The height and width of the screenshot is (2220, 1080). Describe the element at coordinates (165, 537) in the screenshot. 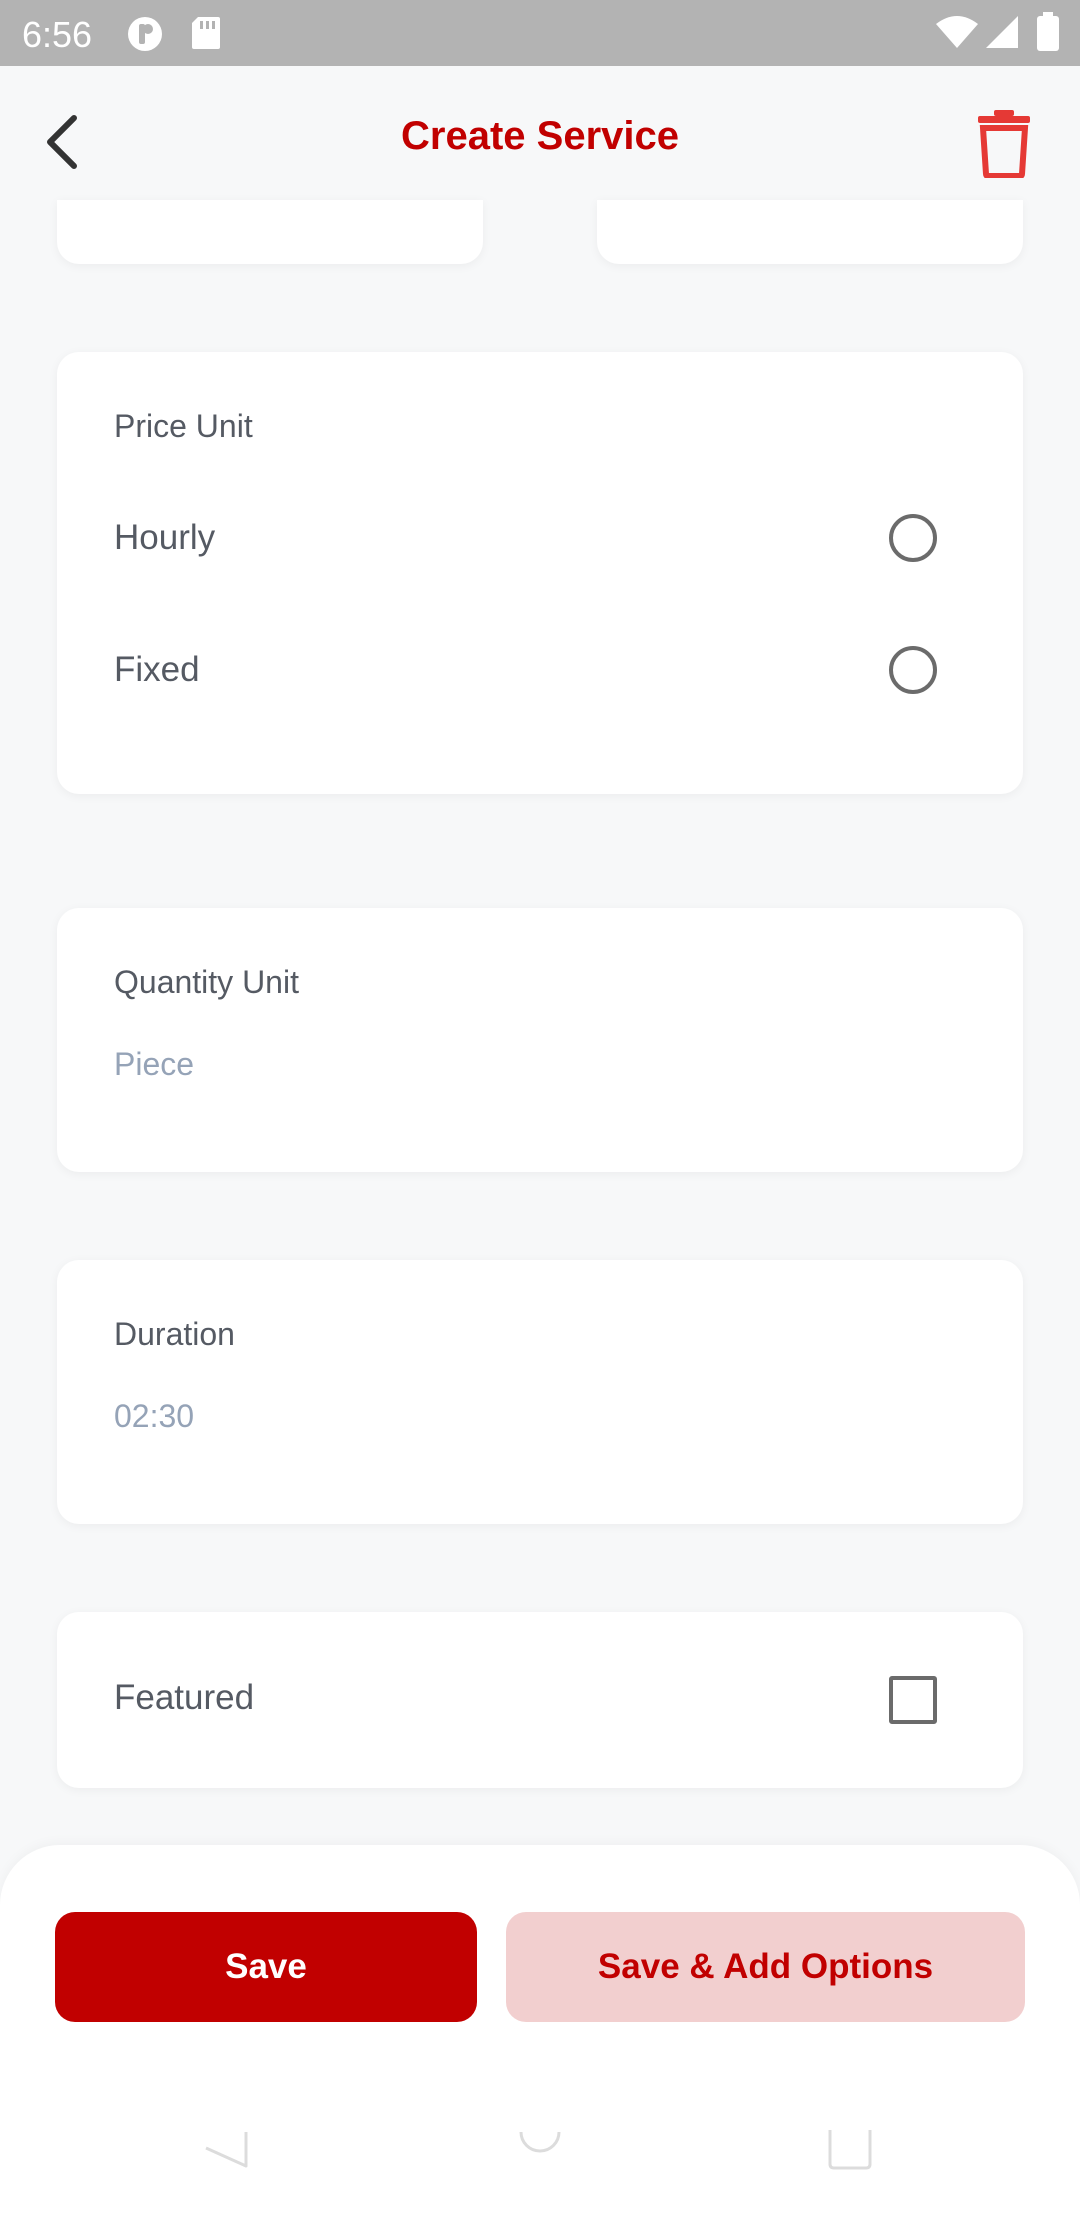

I see `price-option-label: Hourly` at that location.